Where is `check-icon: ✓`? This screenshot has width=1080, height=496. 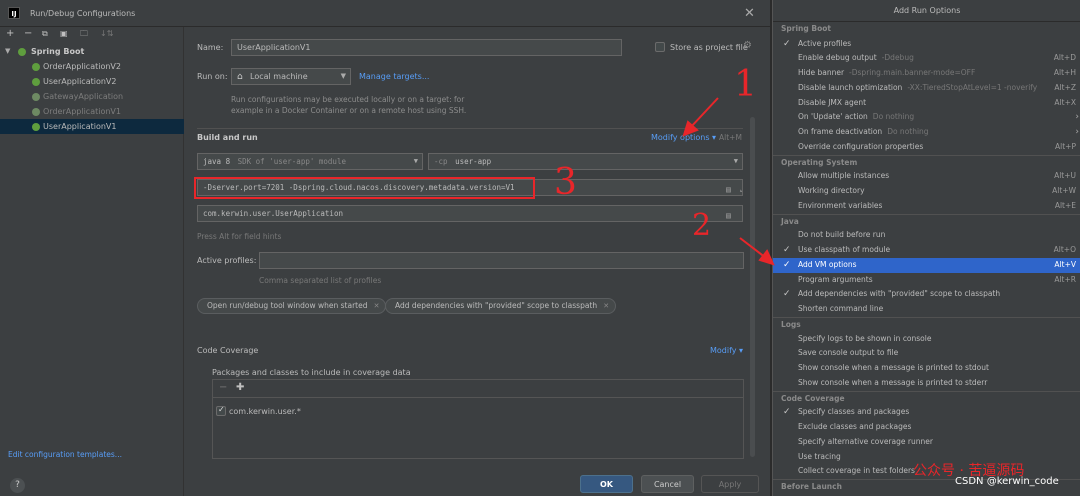
check-icon: ✓ is located at coordinates (787, 294).